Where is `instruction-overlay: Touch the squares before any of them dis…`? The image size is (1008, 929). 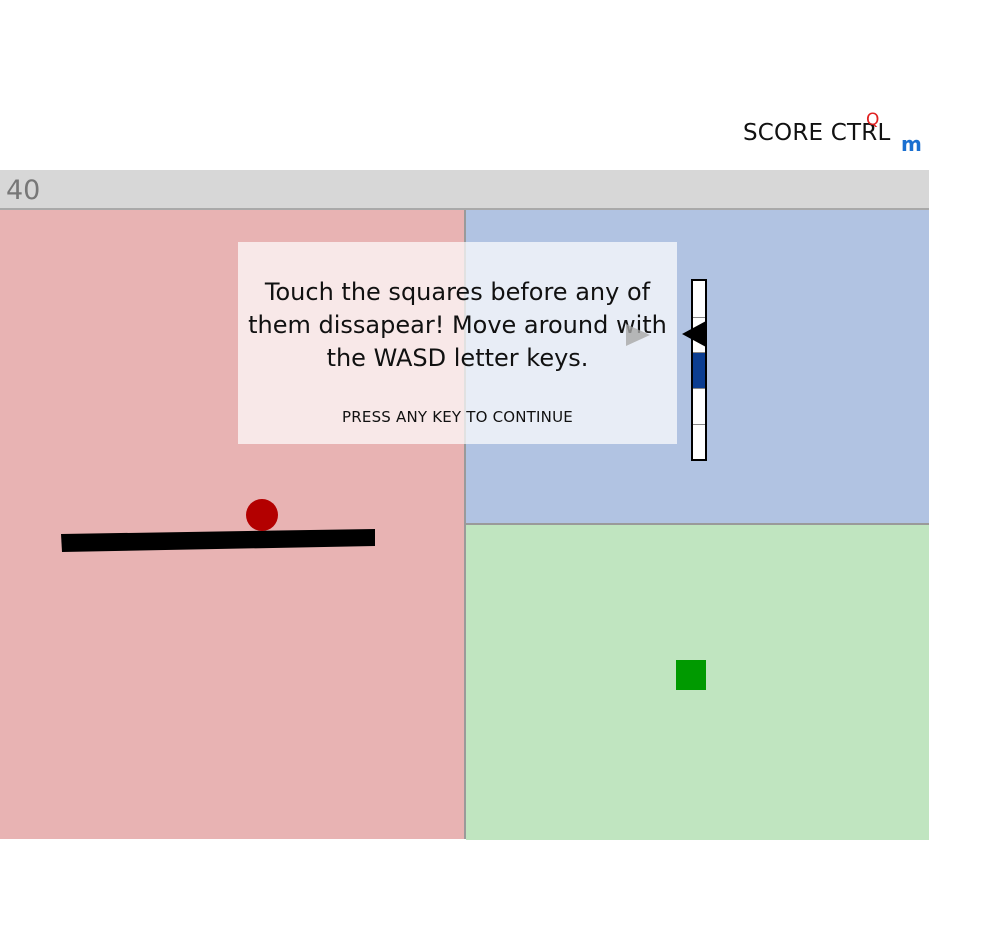 instruction-overlay: Touch the squares before any of them dis… is located at coordinates (457, 343).